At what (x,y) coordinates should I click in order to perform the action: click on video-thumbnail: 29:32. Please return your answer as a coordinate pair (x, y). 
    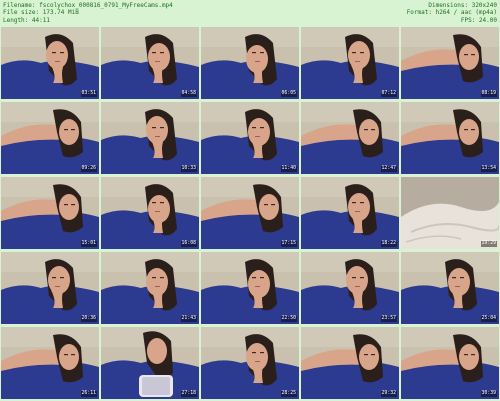
    Looking at the image, I should click on (350, 363).